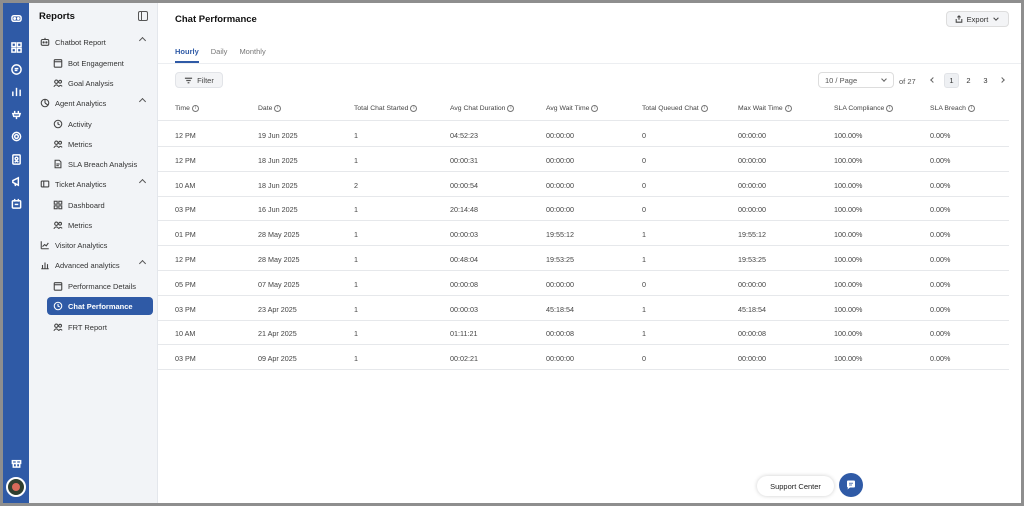 The height and width of the screenshot is (506, 1024). What do you see at coordinates (100, 225) in the screenshot?
I see `sidebar-item-ticket-metrics: Metrics` at bounding box center [100, 225].